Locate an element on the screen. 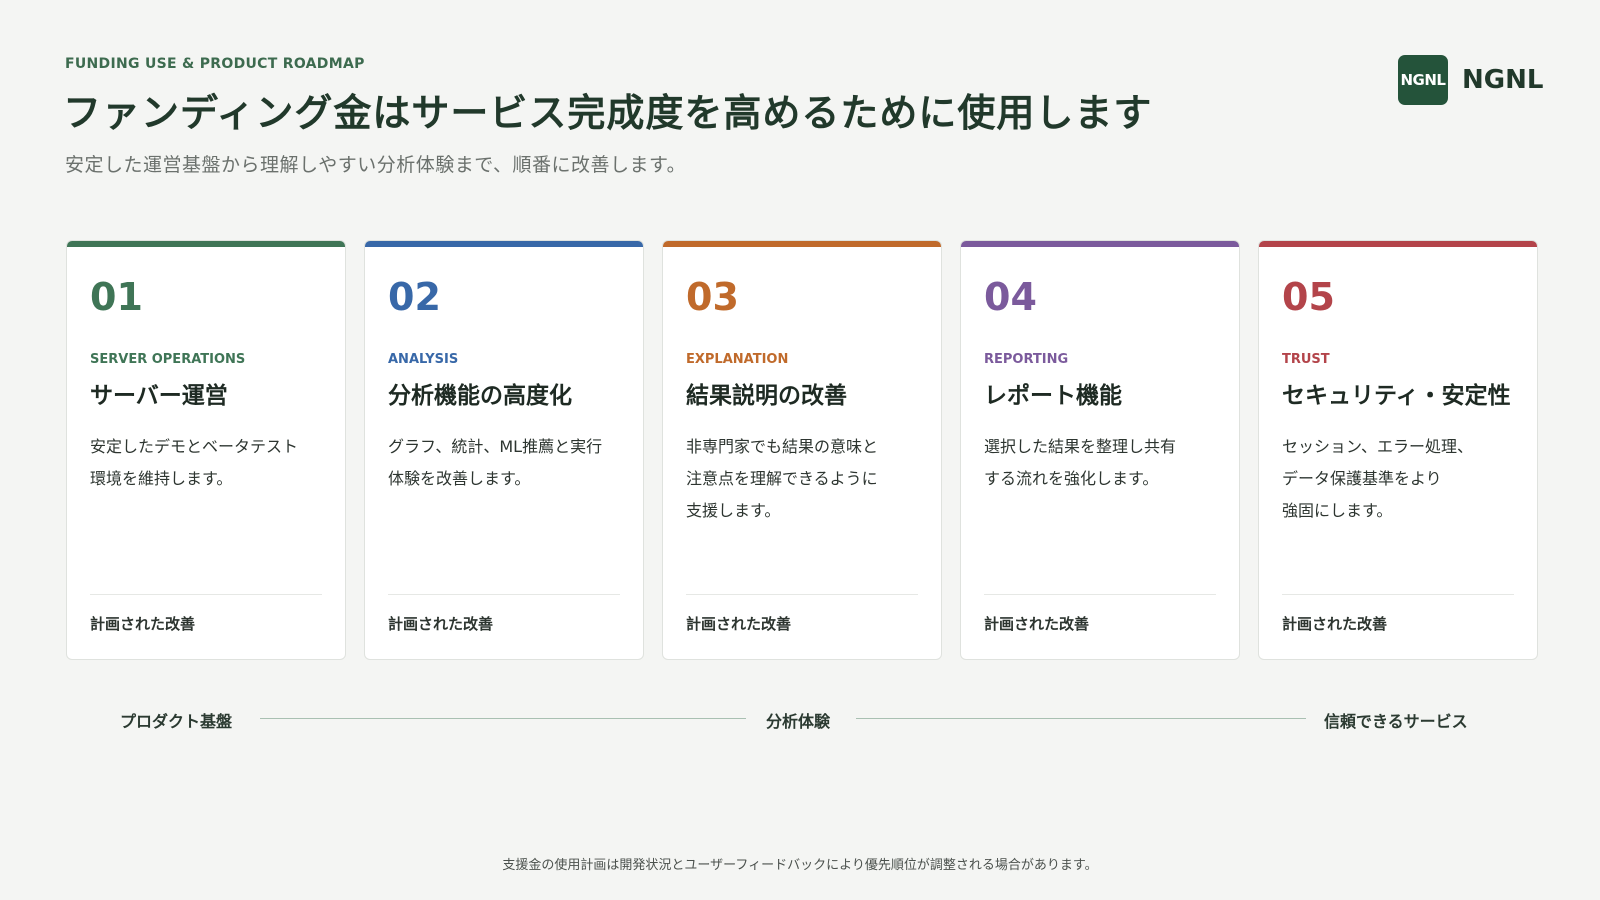 The height and width of the screenshot is (900, 1600). card-tag: REPORTING is located at coordinates (1026, 359).